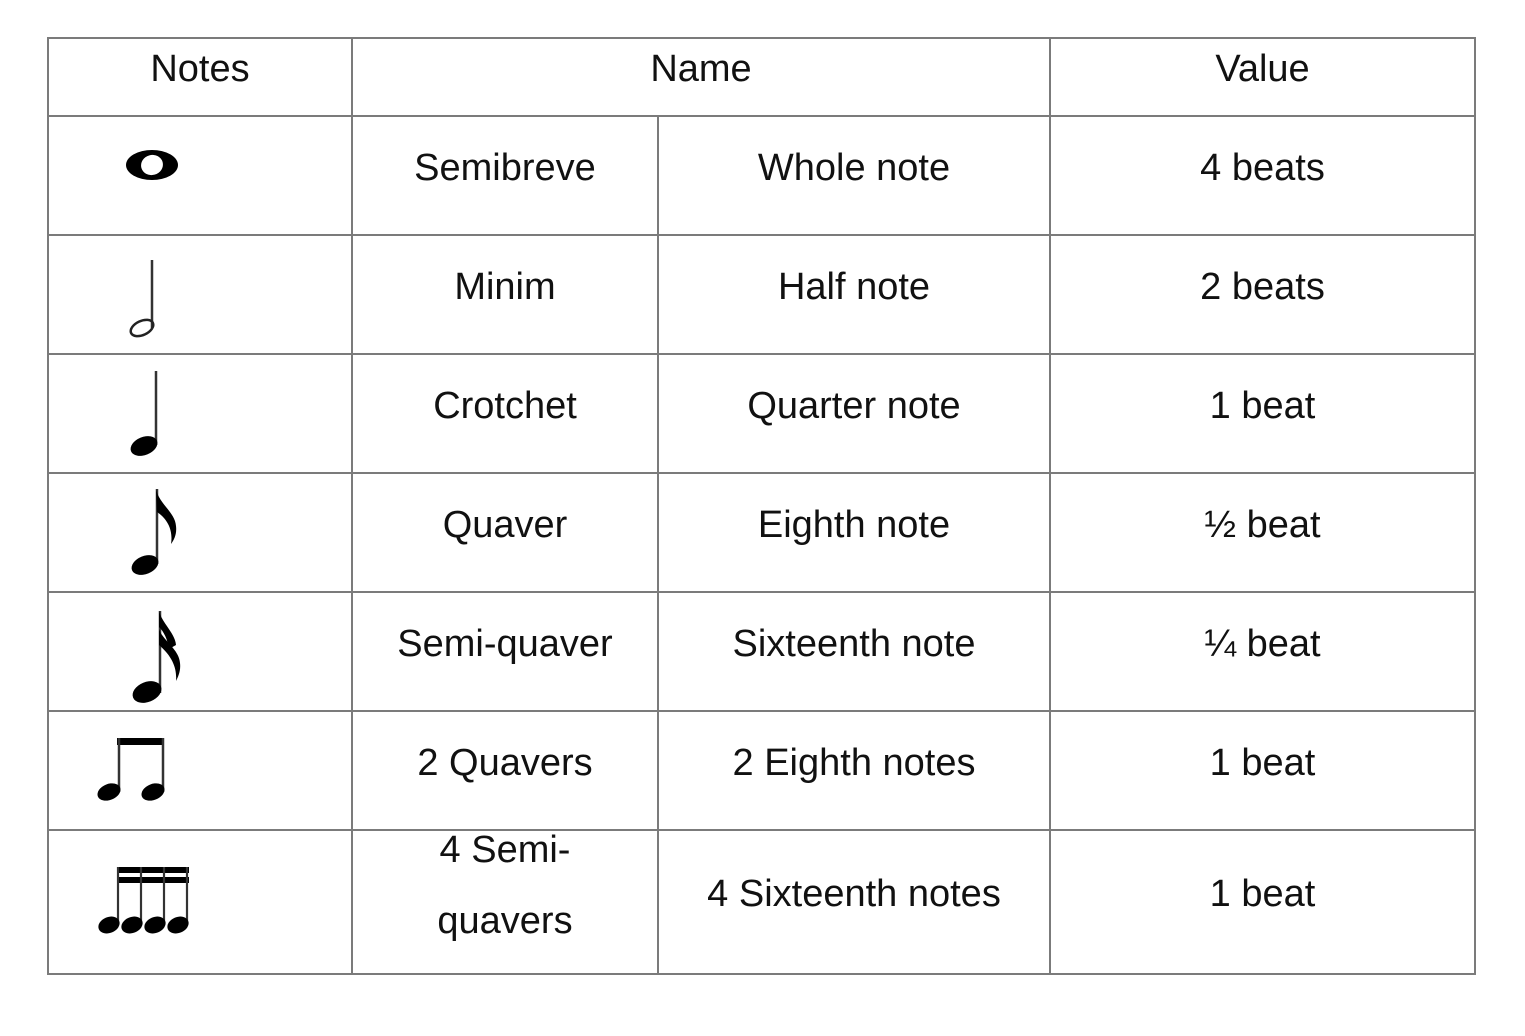 This screenshot has width=1525, height=1036. I want to click on table-row: 2 Quavers 2 Eighth notes 1 beat, so click(761, 770).